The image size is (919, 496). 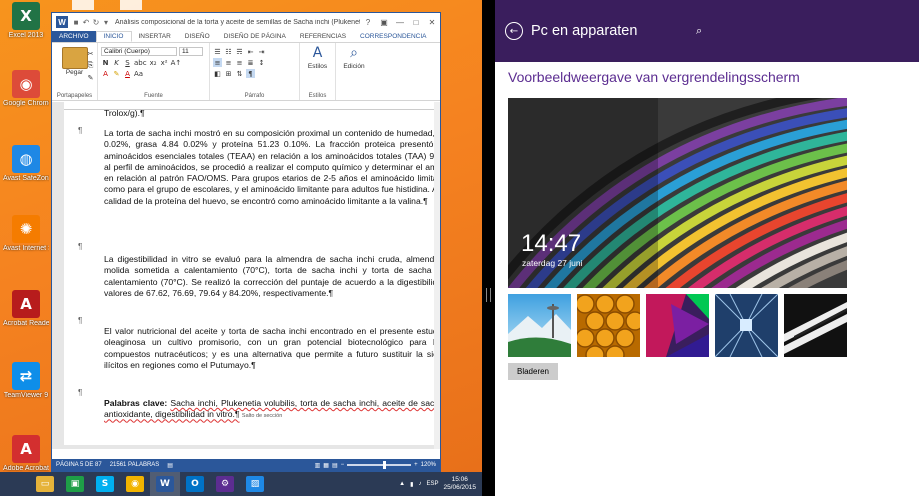 What do you see at coordinates (437, 275) in the screenshot?
I see `vertical-scrollbar` at bounding box center [437, 275].